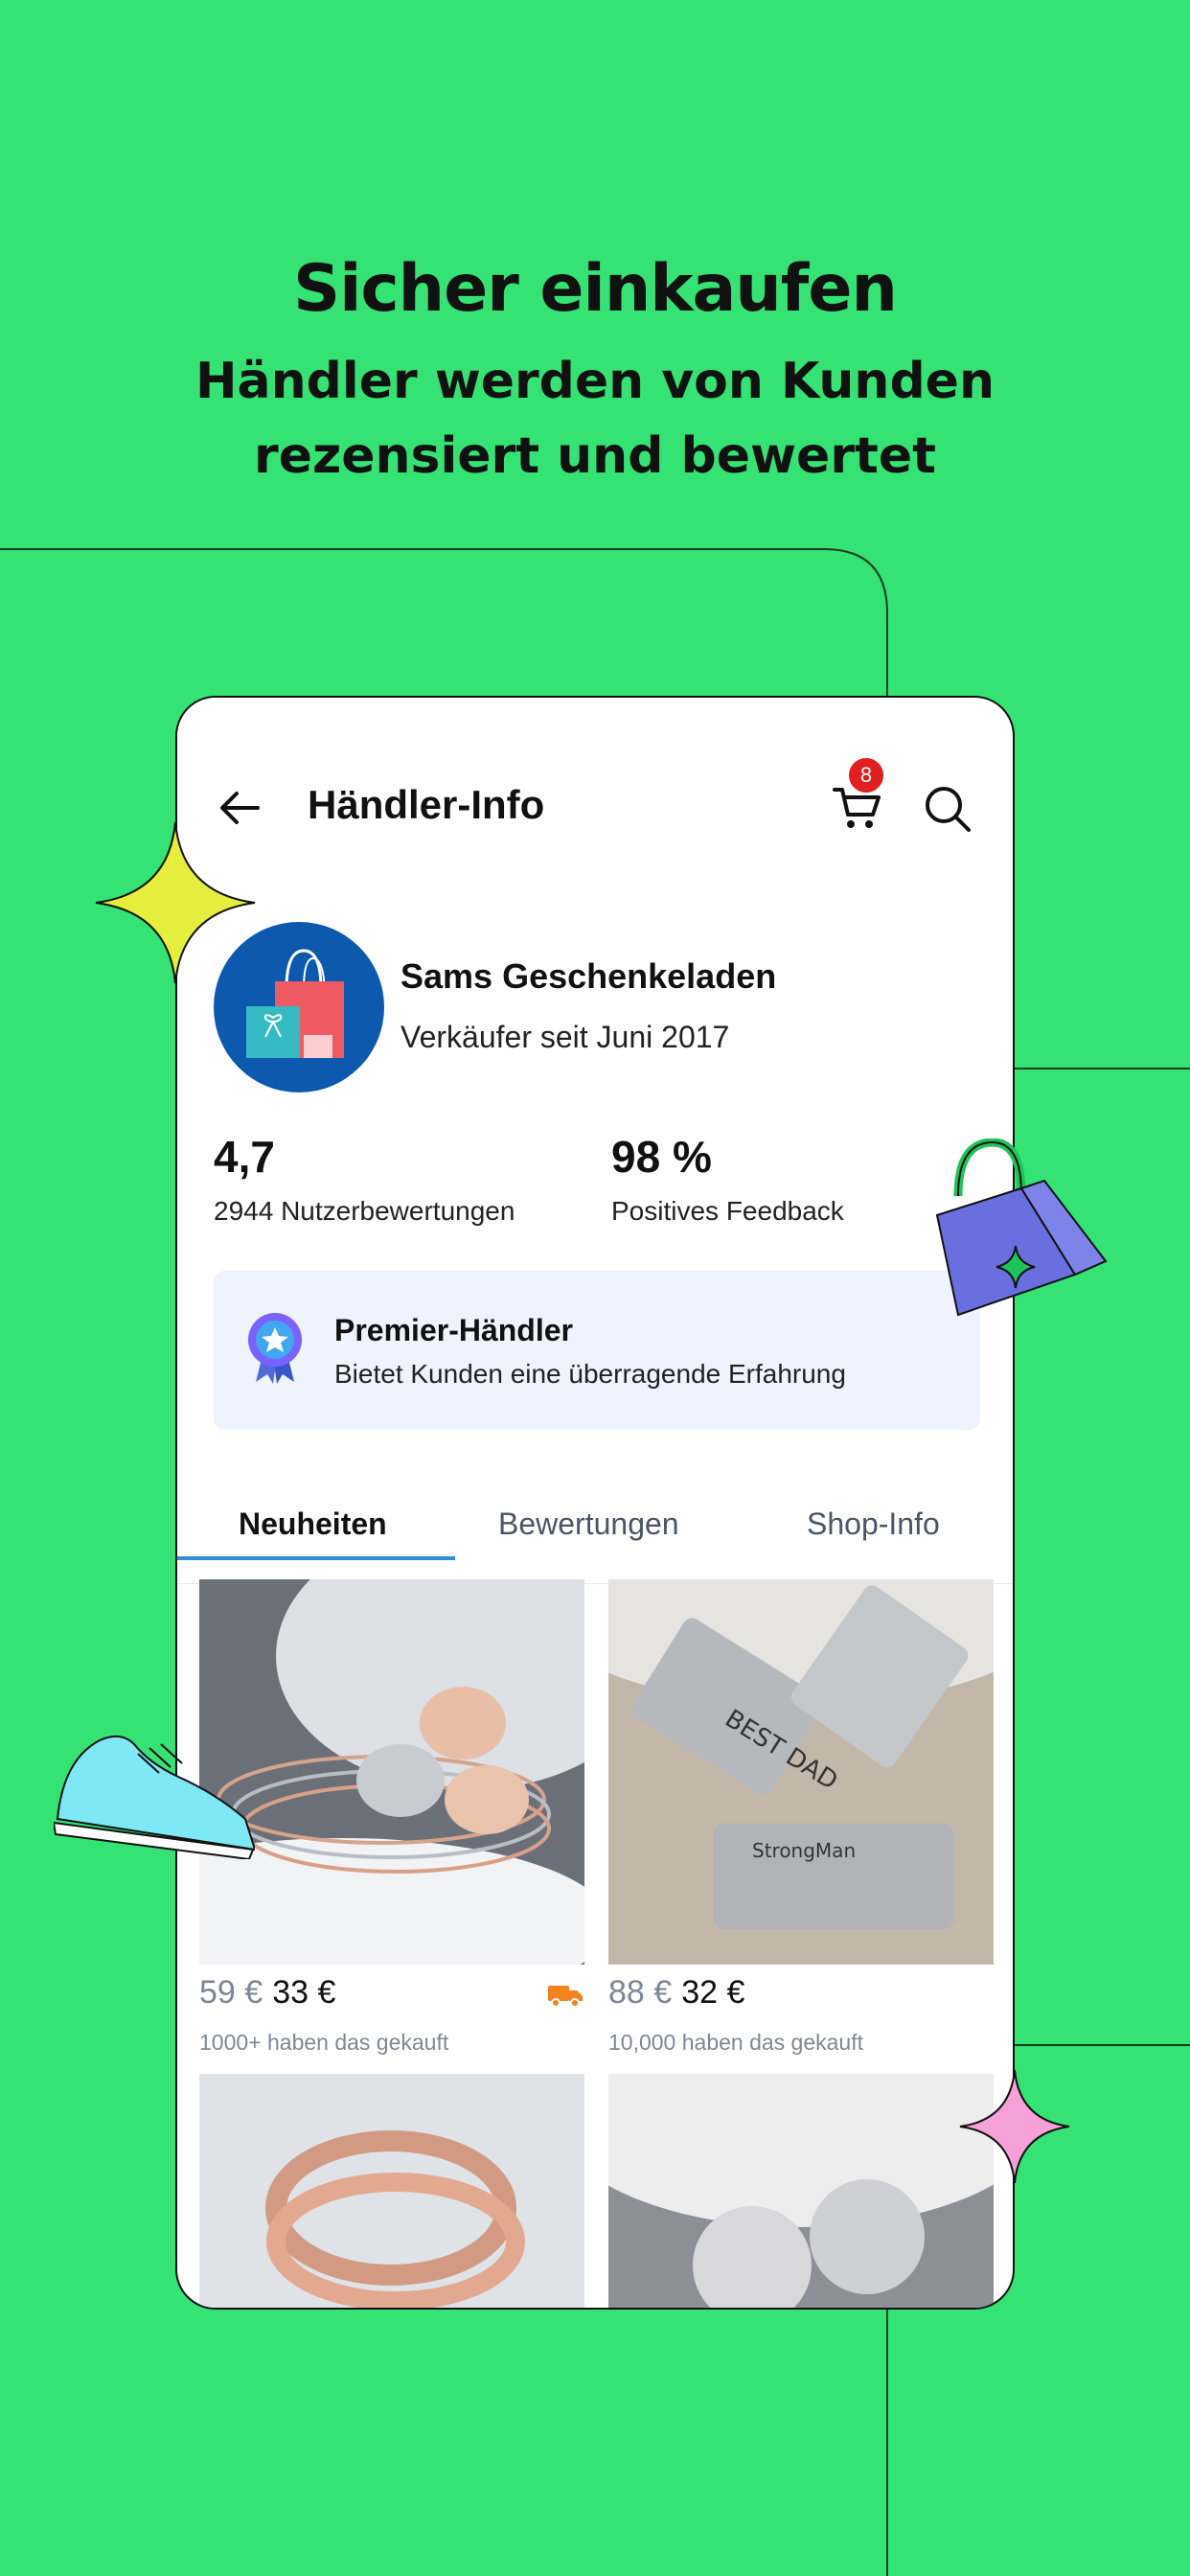 The image size is (1190, 2576). I want to click on award-ribbon-icon, so click(275, 1348).